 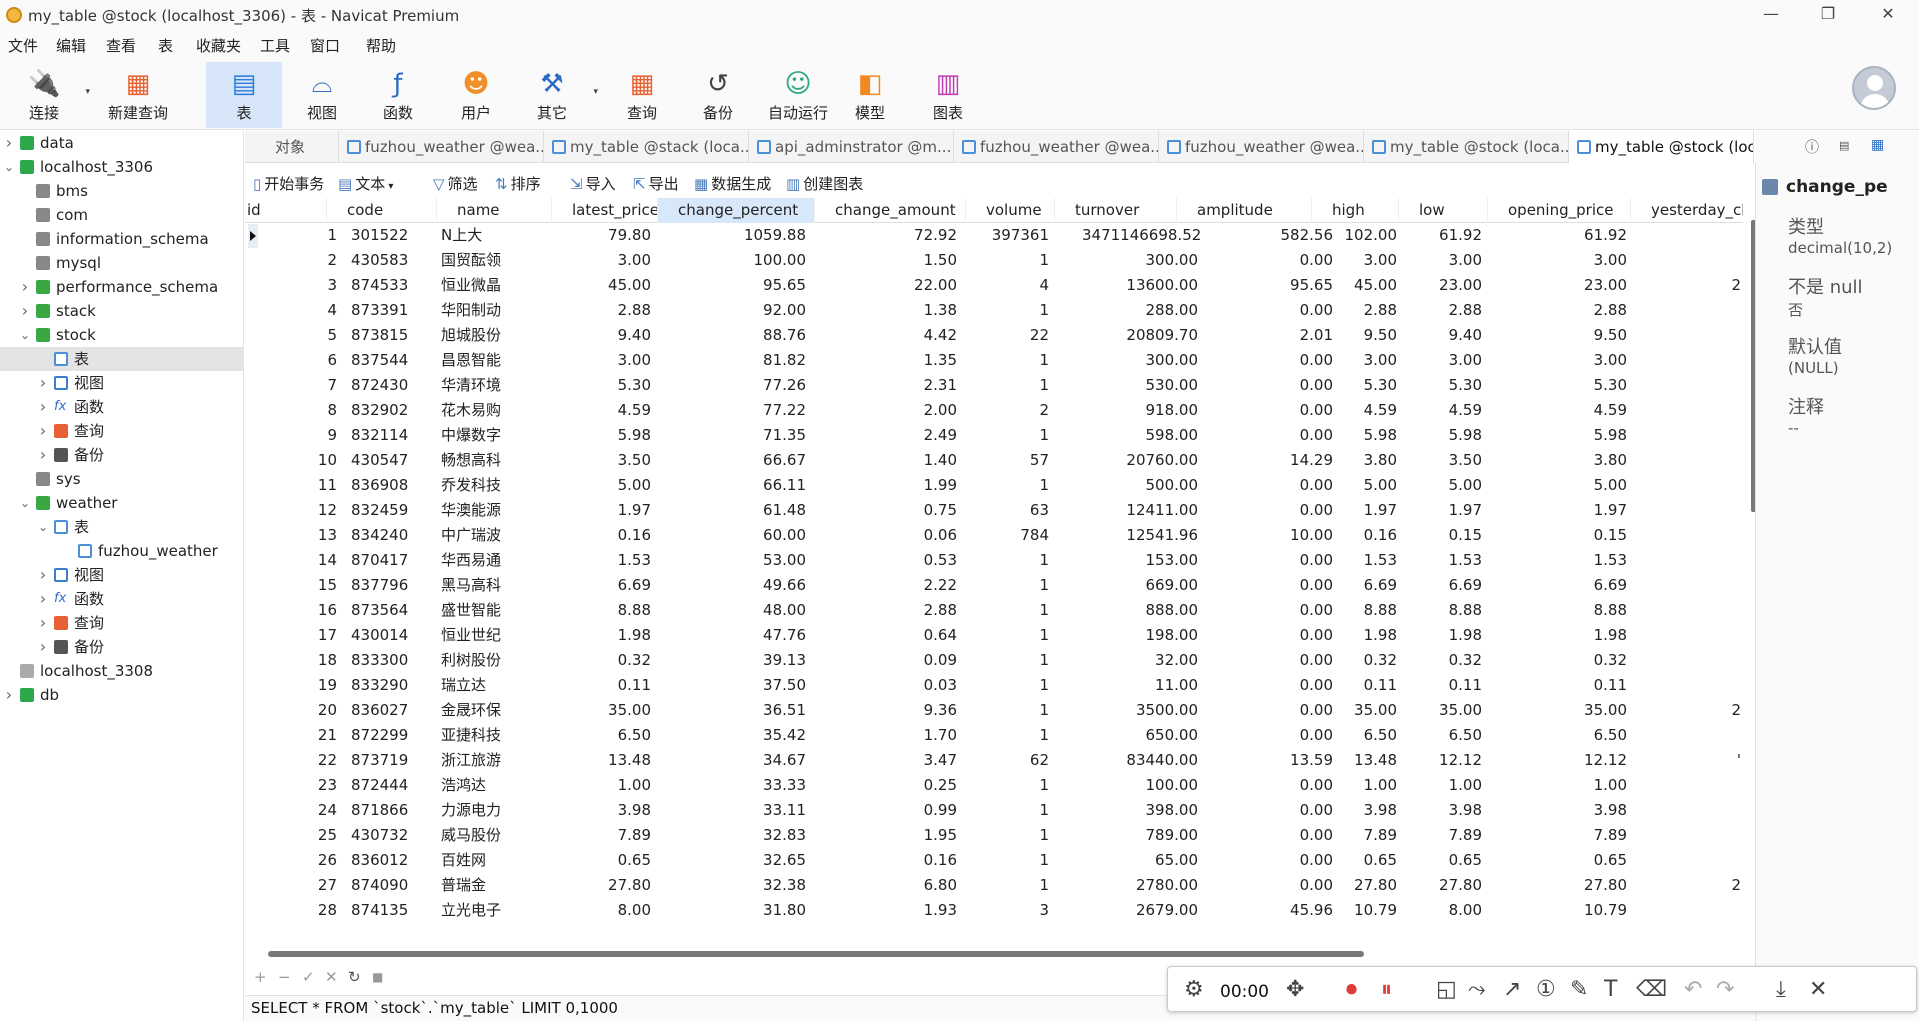 I want to click on cell-opening_price: 2.88, so click(x=1571, y=310).